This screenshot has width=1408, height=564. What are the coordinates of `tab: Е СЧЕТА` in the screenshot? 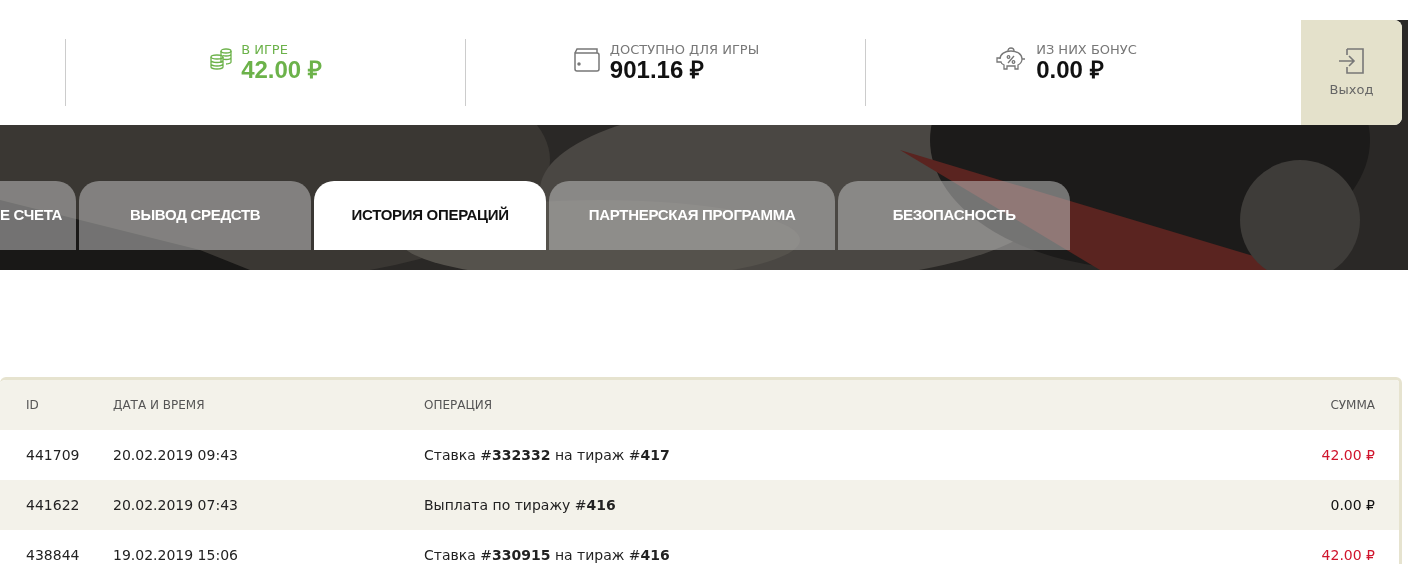 It's located at (38, 215).